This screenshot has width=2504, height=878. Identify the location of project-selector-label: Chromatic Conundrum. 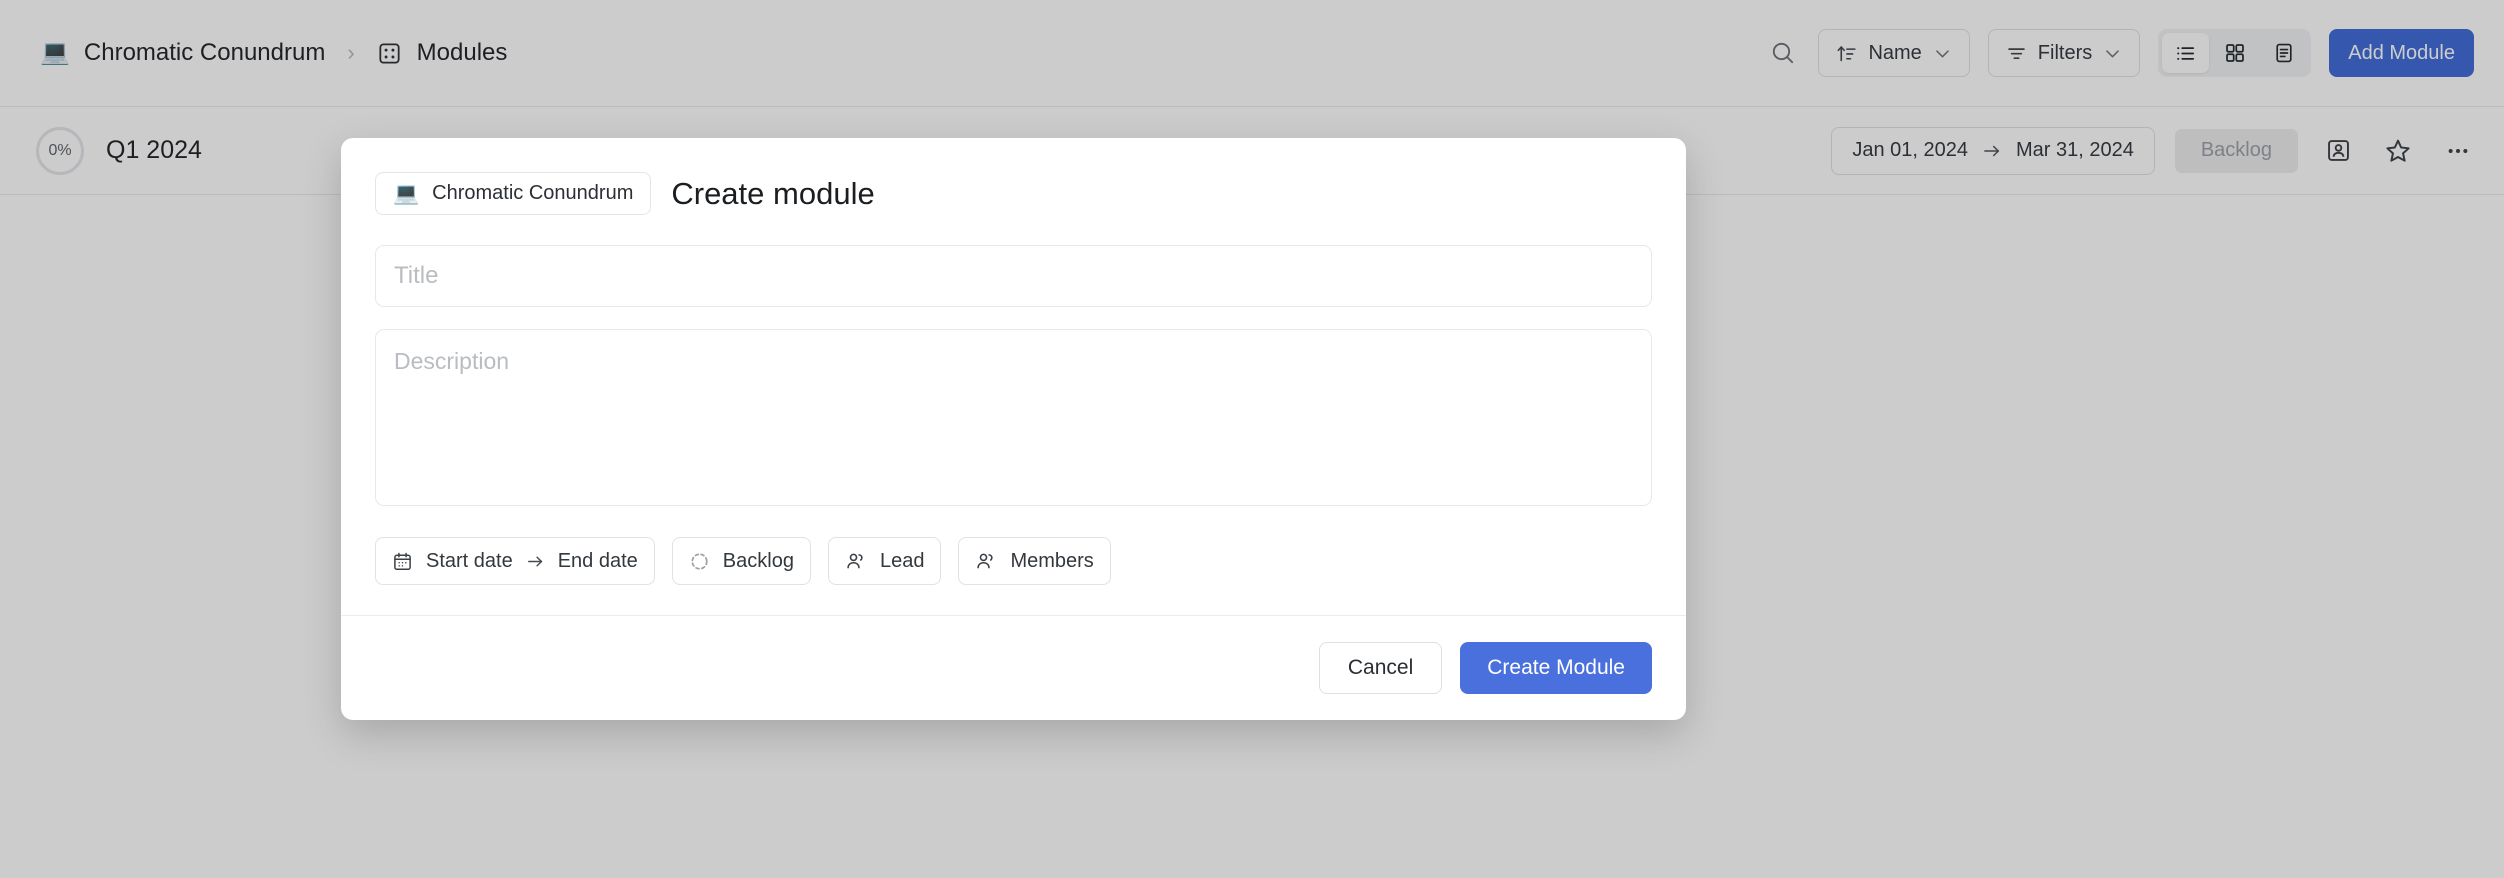
(533, 193).